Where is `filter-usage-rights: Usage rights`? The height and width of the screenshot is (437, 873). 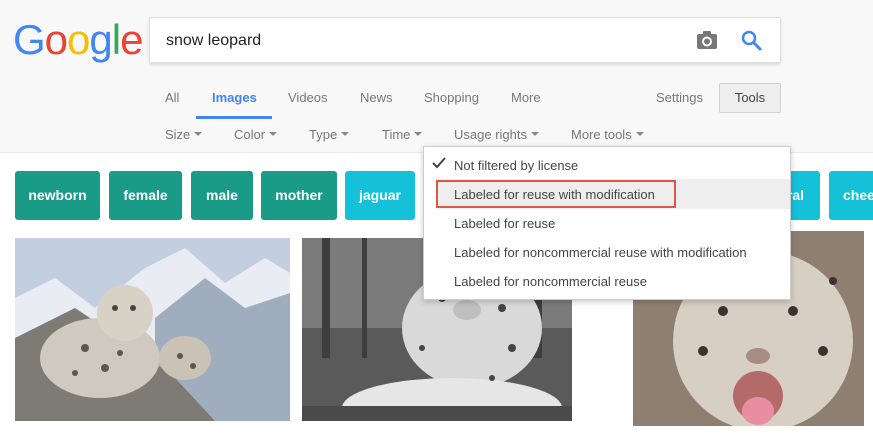
filter-usage-rights: Usage rights is located at coordinates (496, 134).